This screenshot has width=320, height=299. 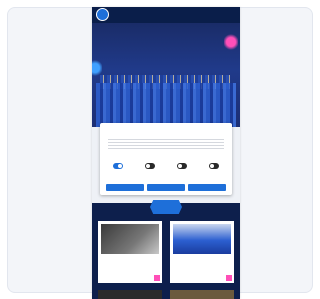 I want to click on top-navigation, so click(x=166, y=15).